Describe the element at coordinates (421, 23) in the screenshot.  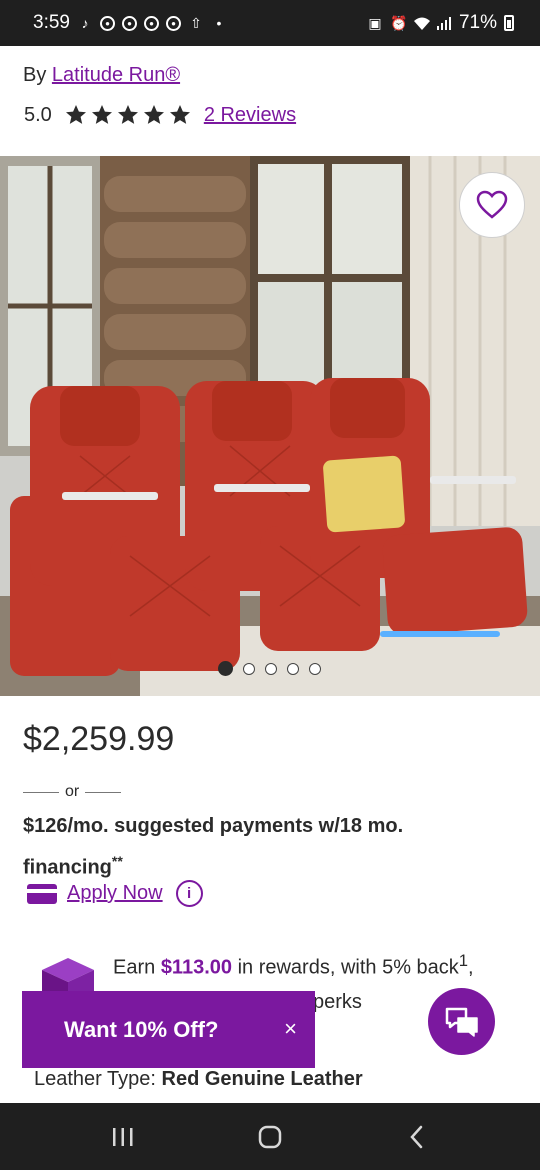
I see `wifi-icon` at that location.